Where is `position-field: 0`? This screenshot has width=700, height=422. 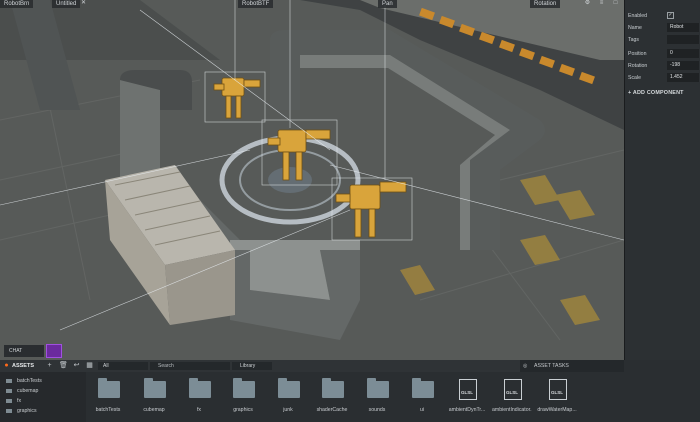
position-field: 0 is located at coordinates (683, 53).